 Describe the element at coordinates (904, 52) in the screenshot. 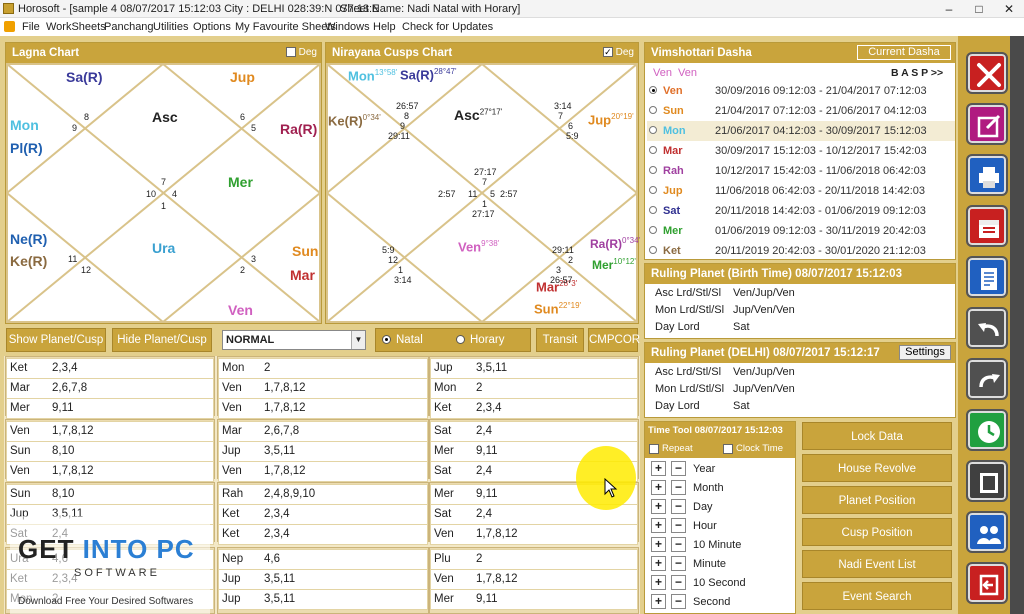

I see `current-dasha-button: Current Dasha` at that location.